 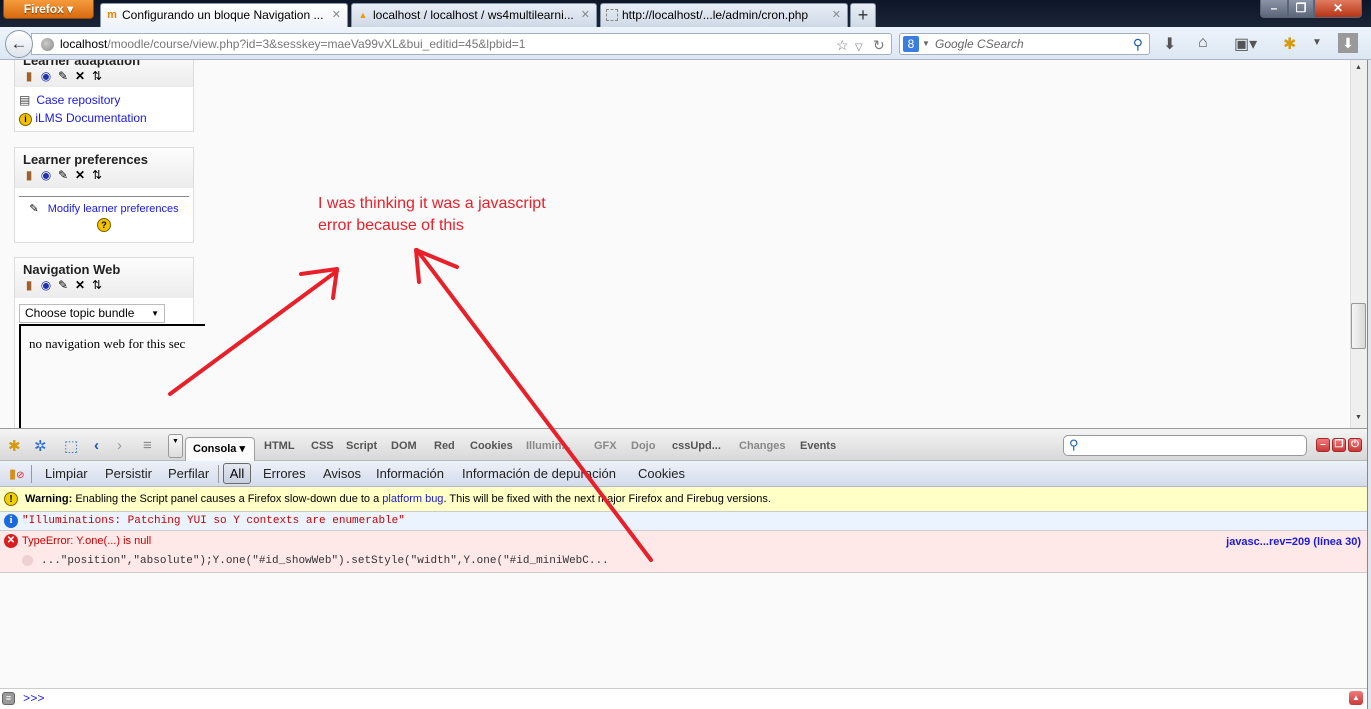 I want to click on filter-debug-info-button: Información de depuración, so click(x=539, y=473).